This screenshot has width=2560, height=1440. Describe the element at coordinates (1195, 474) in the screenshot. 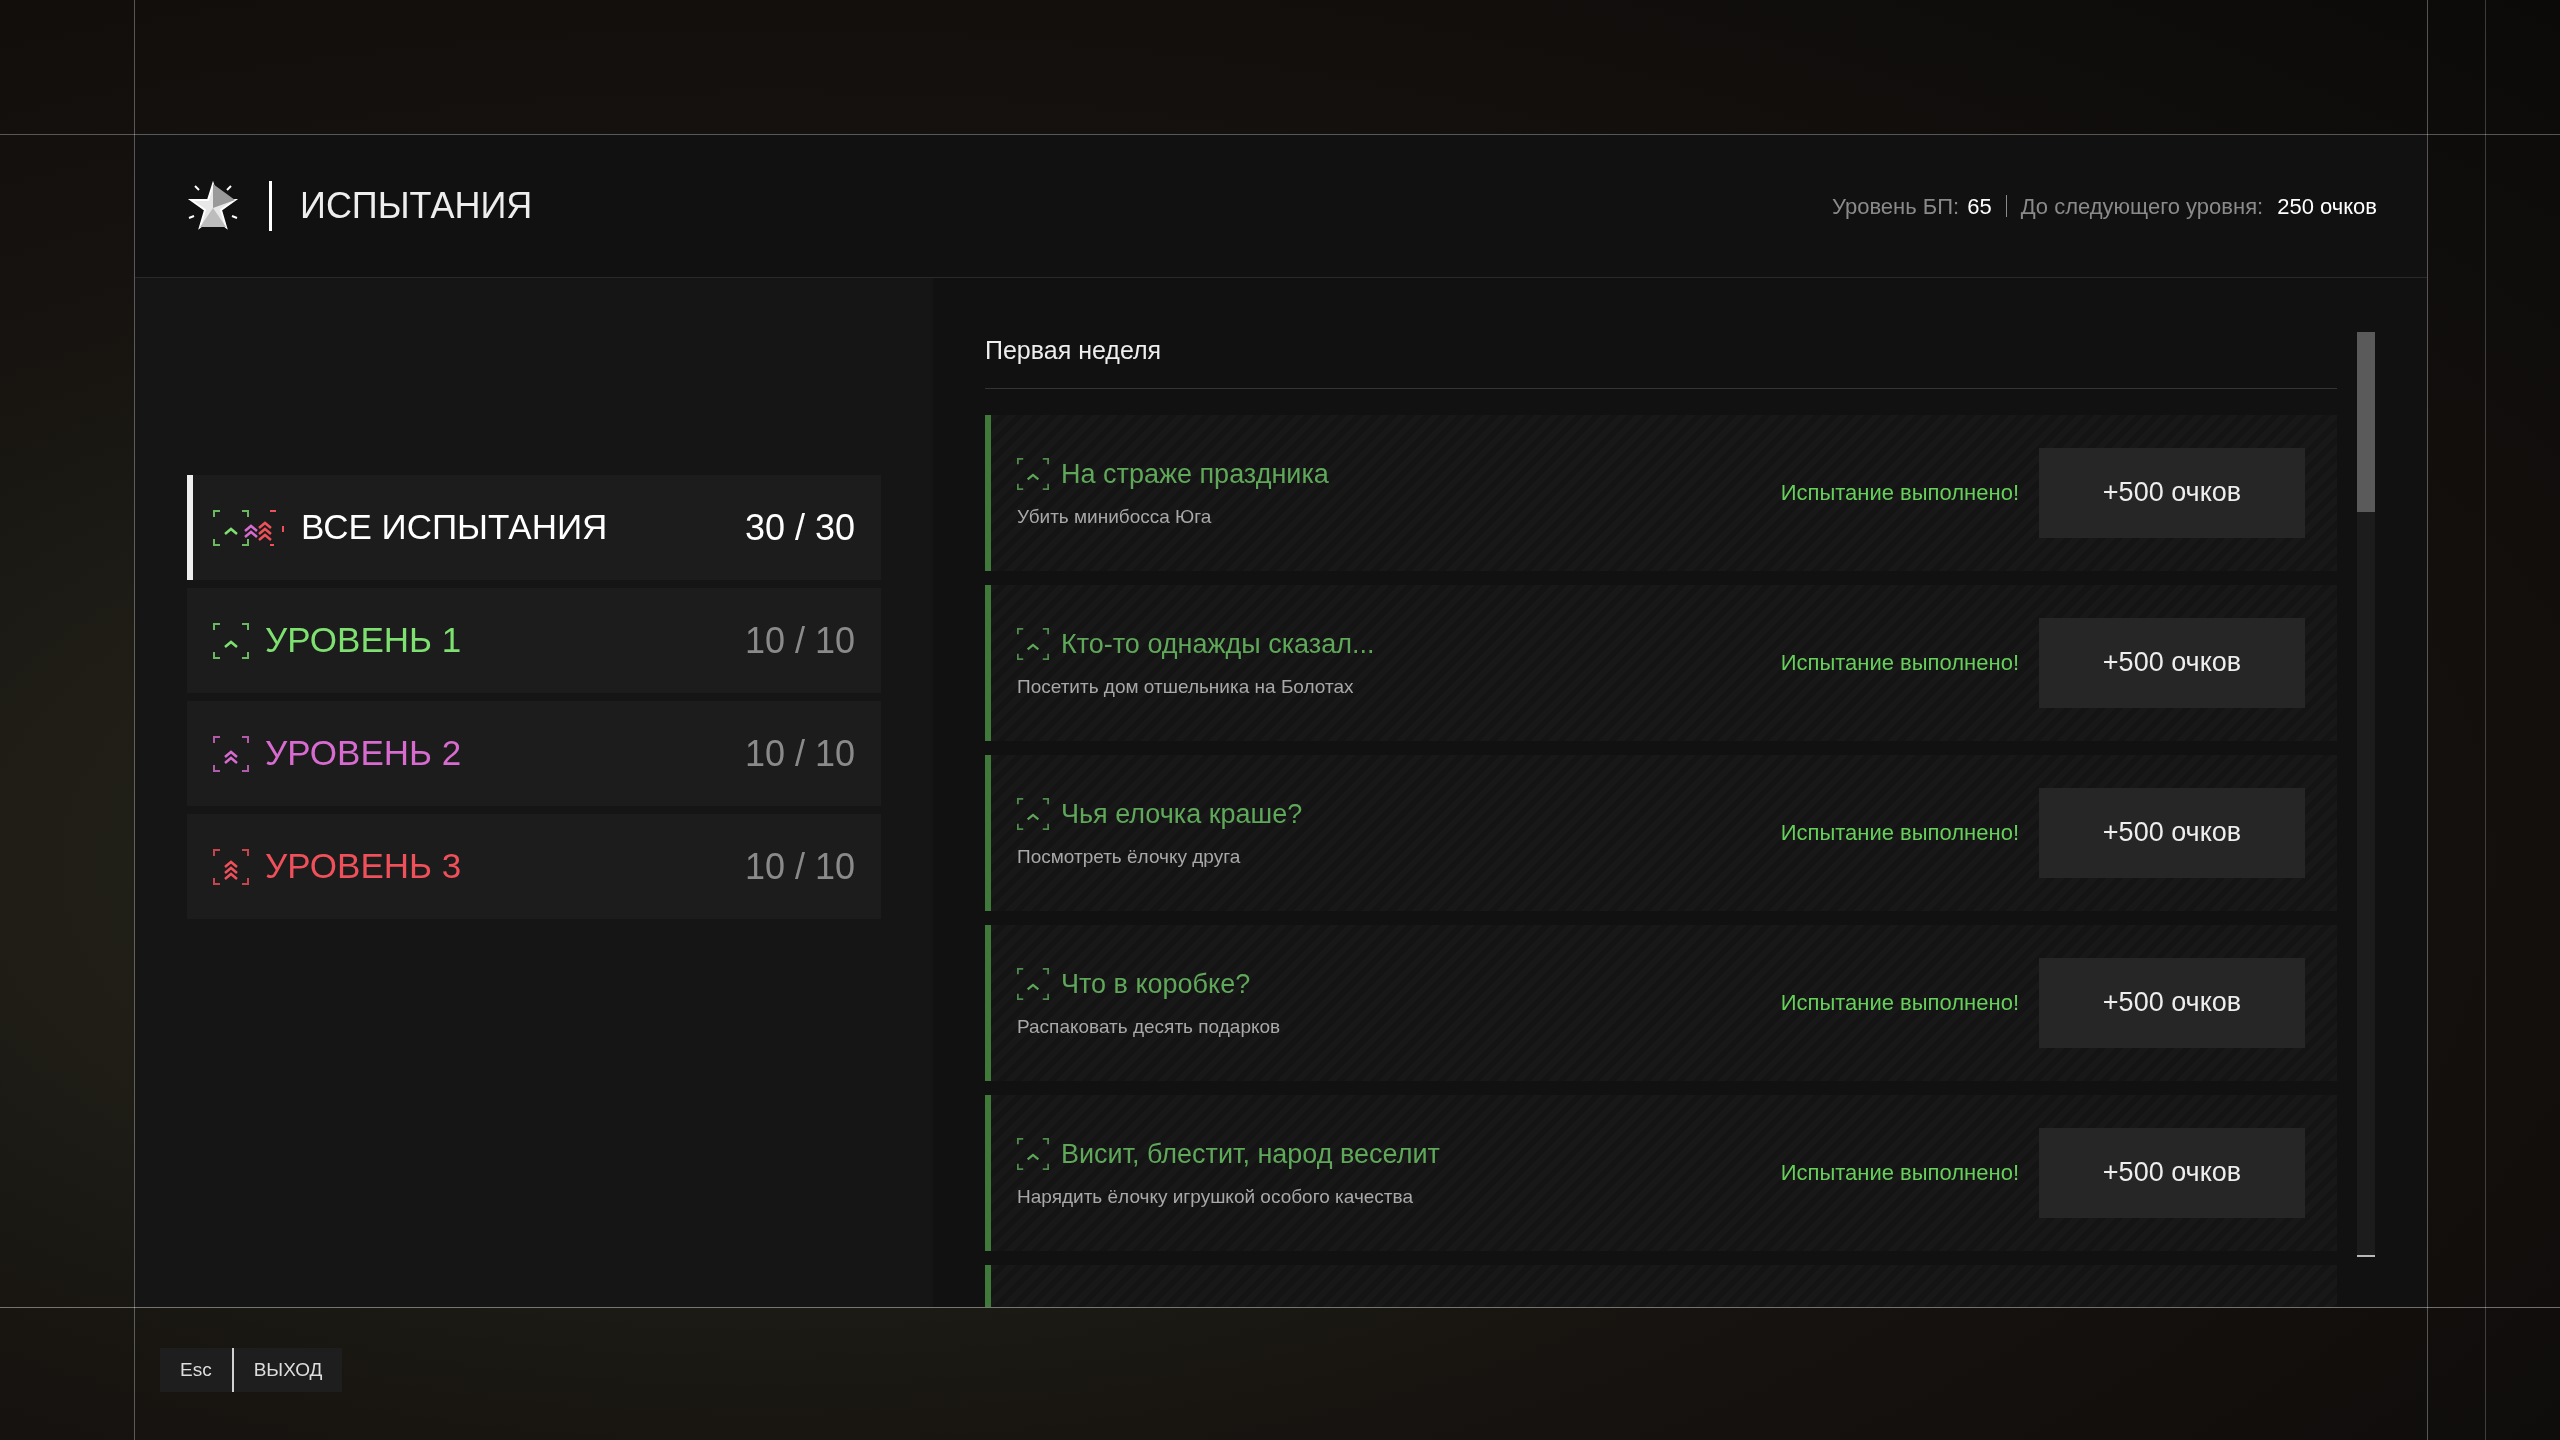

I see `challenge-title: На страже праздника` at that location.